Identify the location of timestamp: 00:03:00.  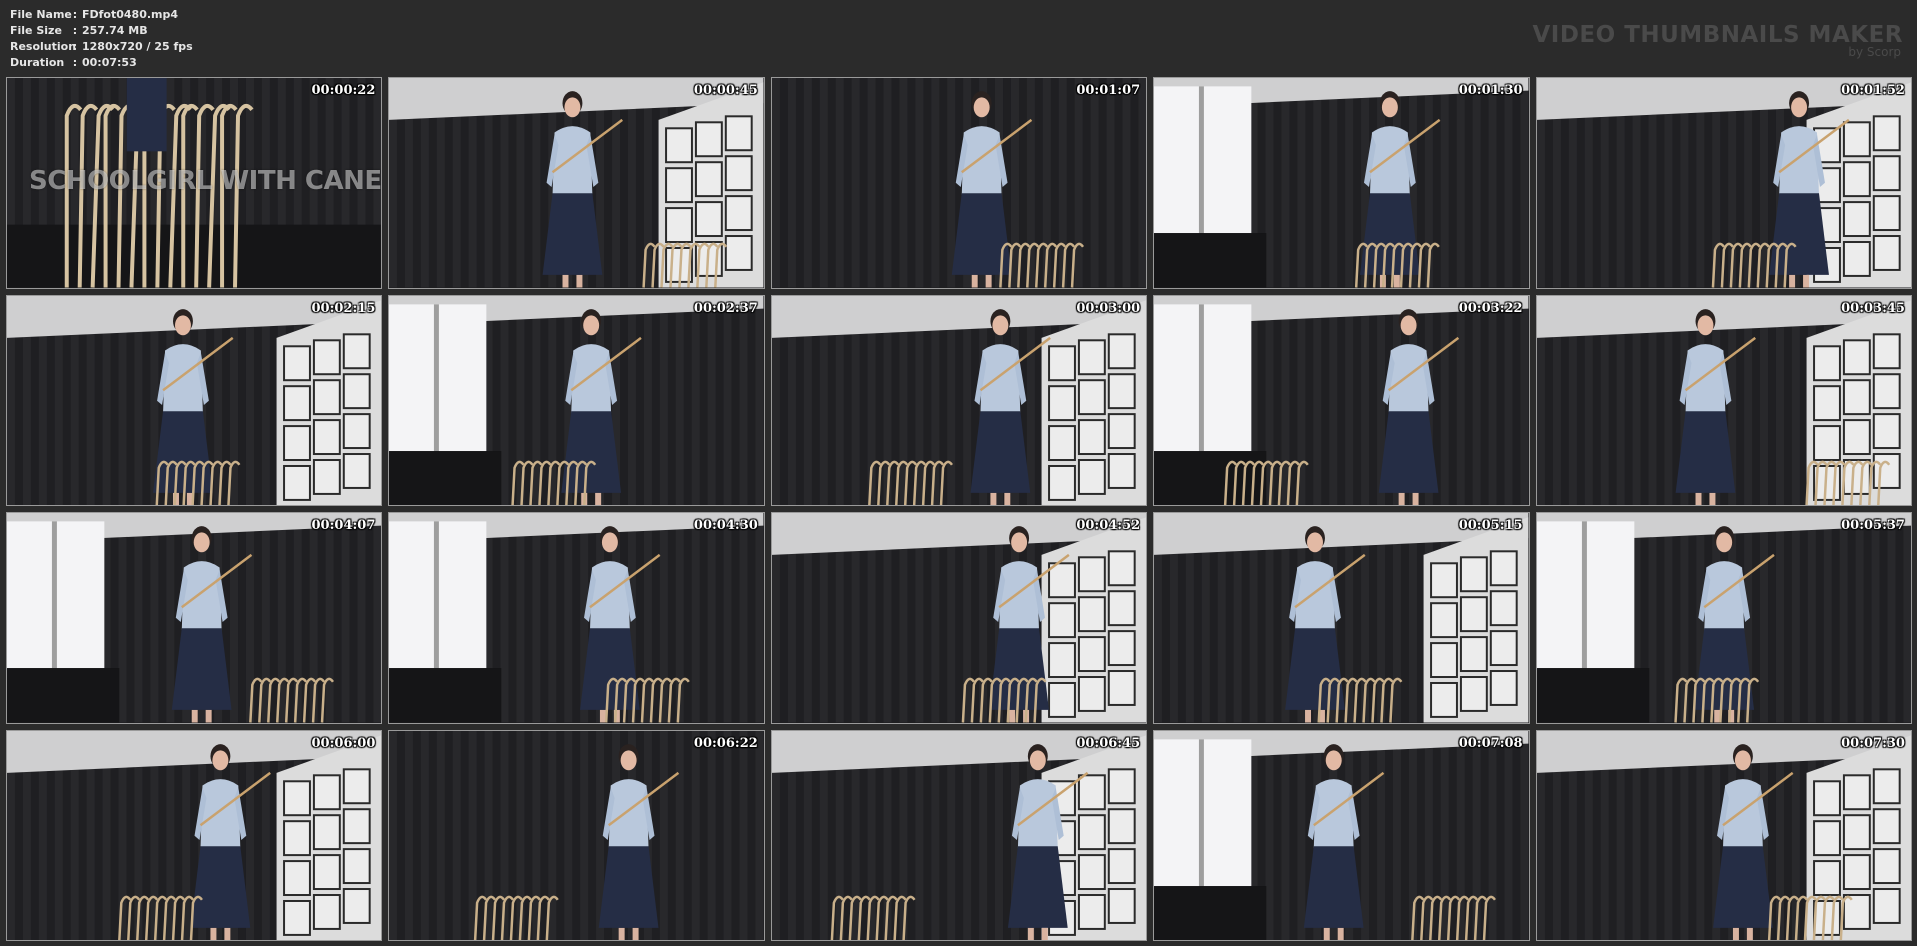
(1108, 308).